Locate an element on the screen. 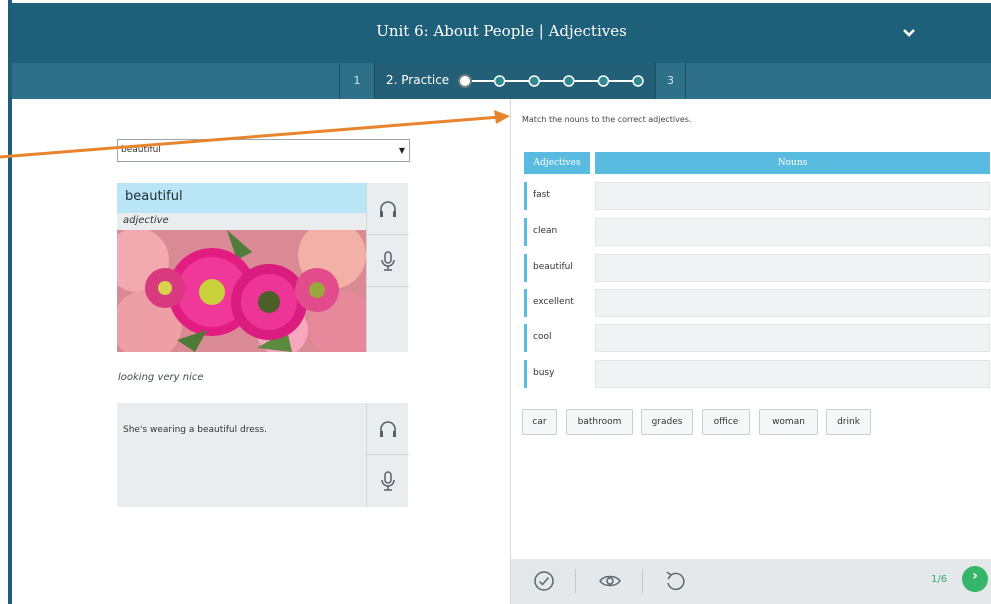 This screenshot has height=604, width=991. match-row: excellent is located at coordinates (757, 303).